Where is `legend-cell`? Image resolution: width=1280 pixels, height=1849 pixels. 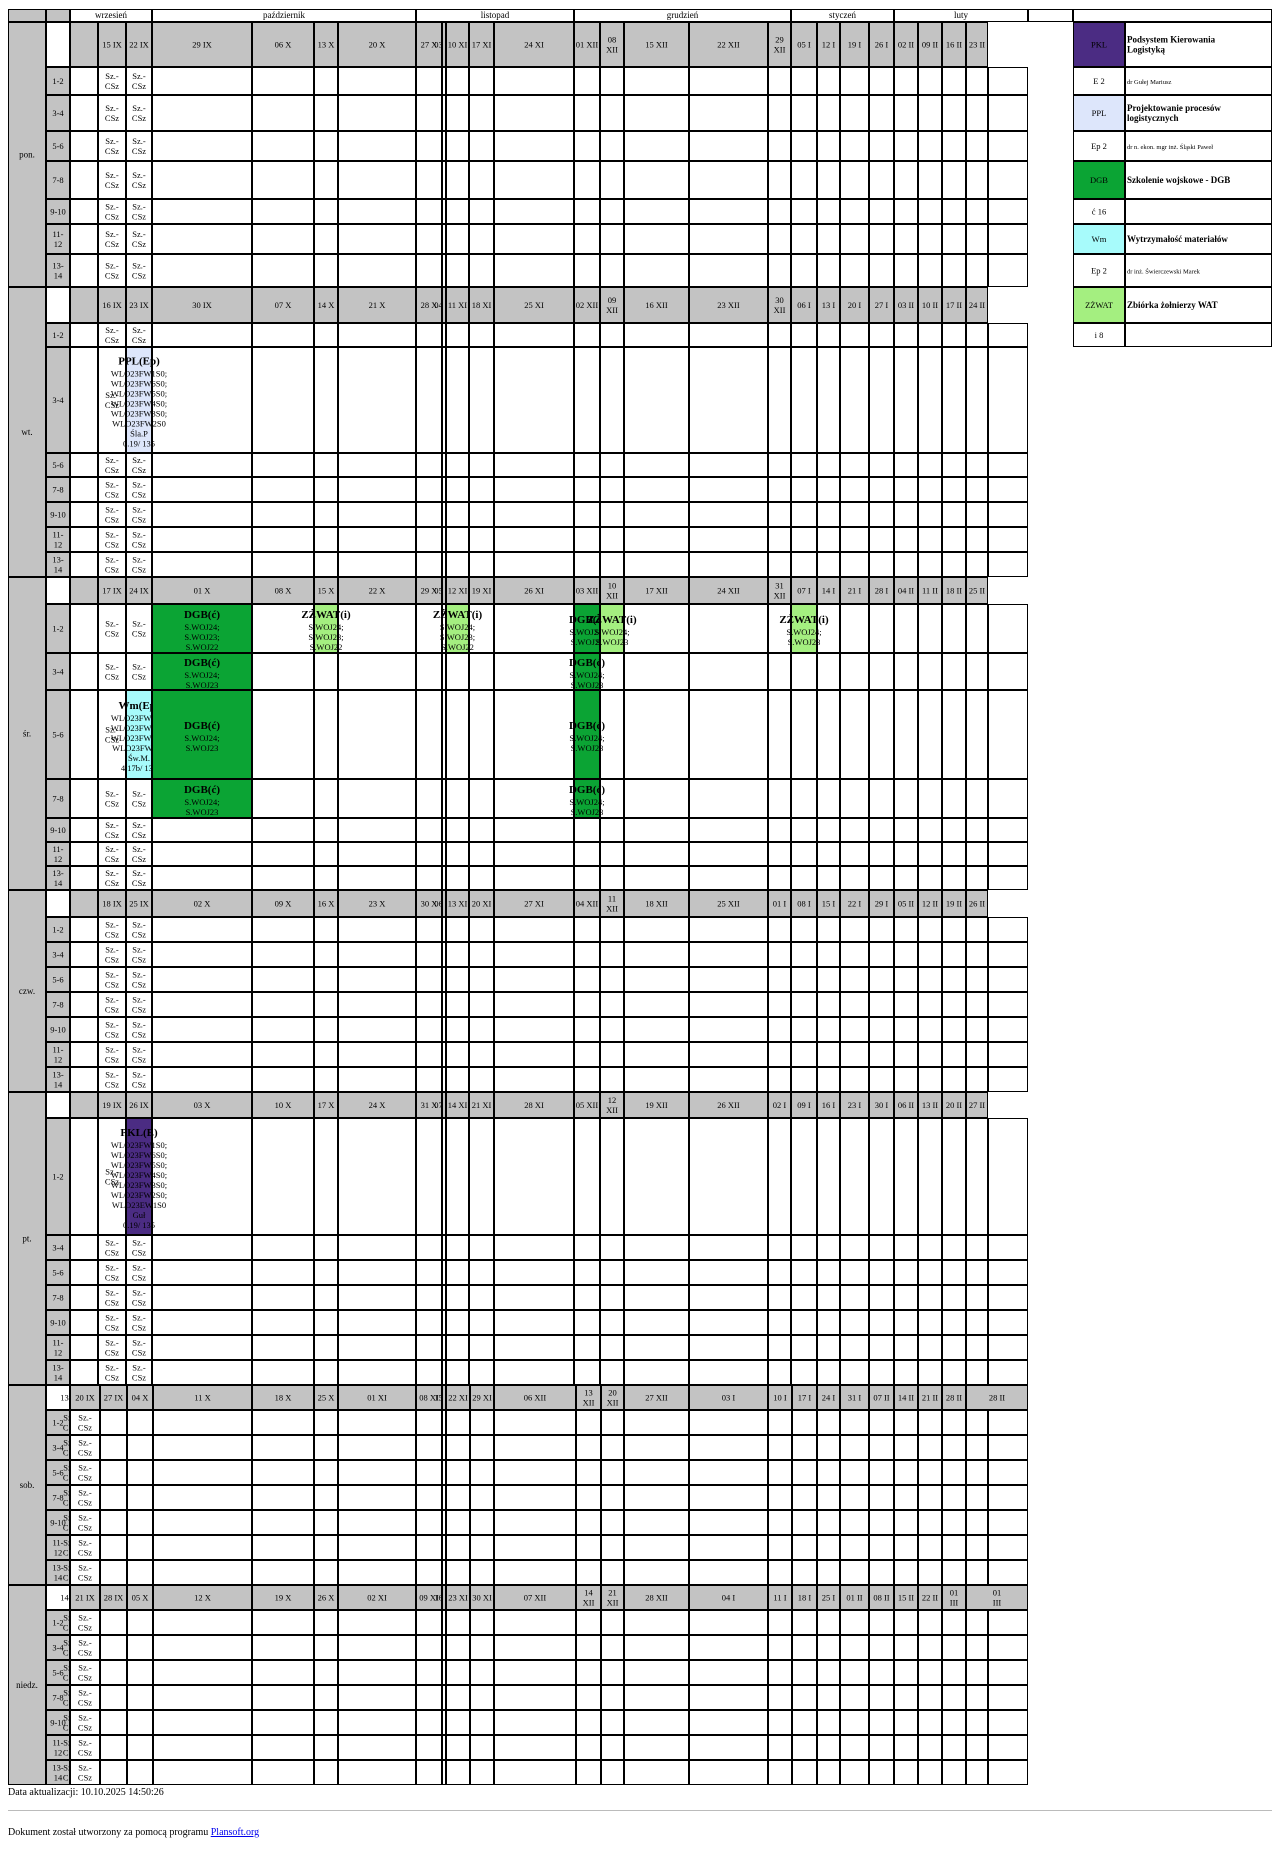
legend-cell is located at coordinates (1198, 211).